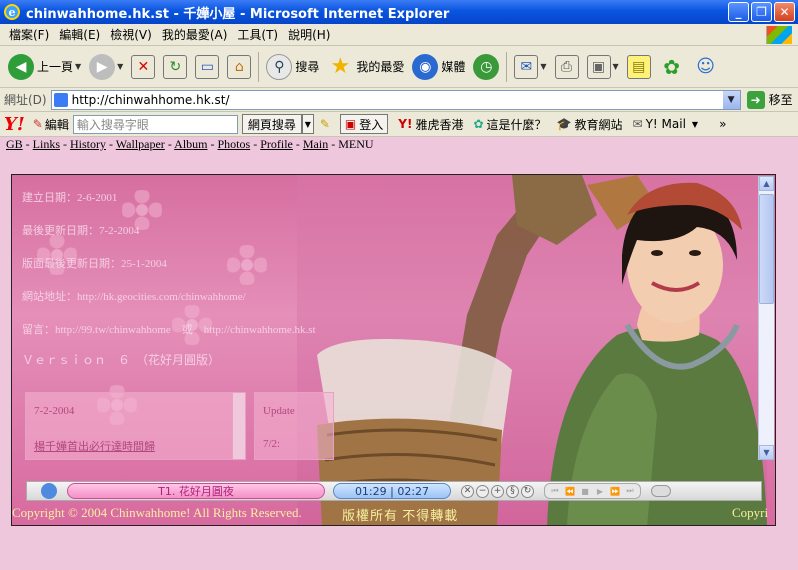  What do you see at coordinates (453, 67) in the screenshot?
I see `media-label: 媒體` at bounding box center [453, 67].